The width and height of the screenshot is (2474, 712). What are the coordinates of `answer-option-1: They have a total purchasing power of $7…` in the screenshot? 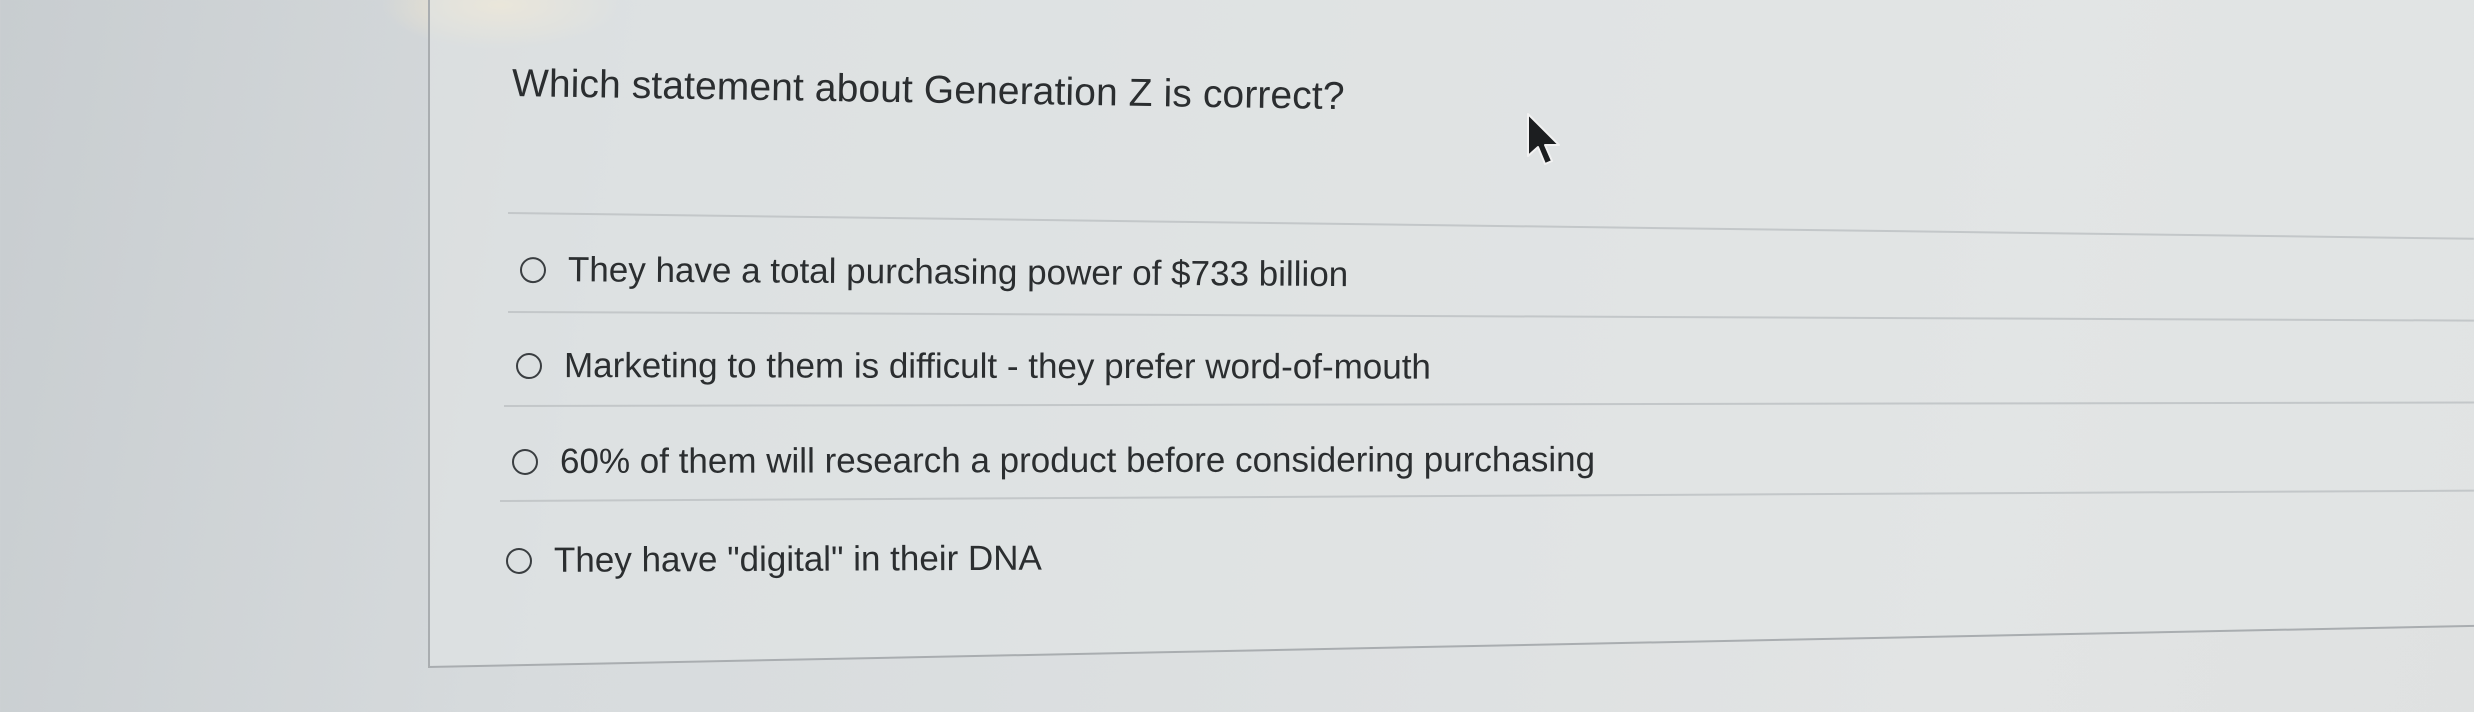 It's located at (934, 272).